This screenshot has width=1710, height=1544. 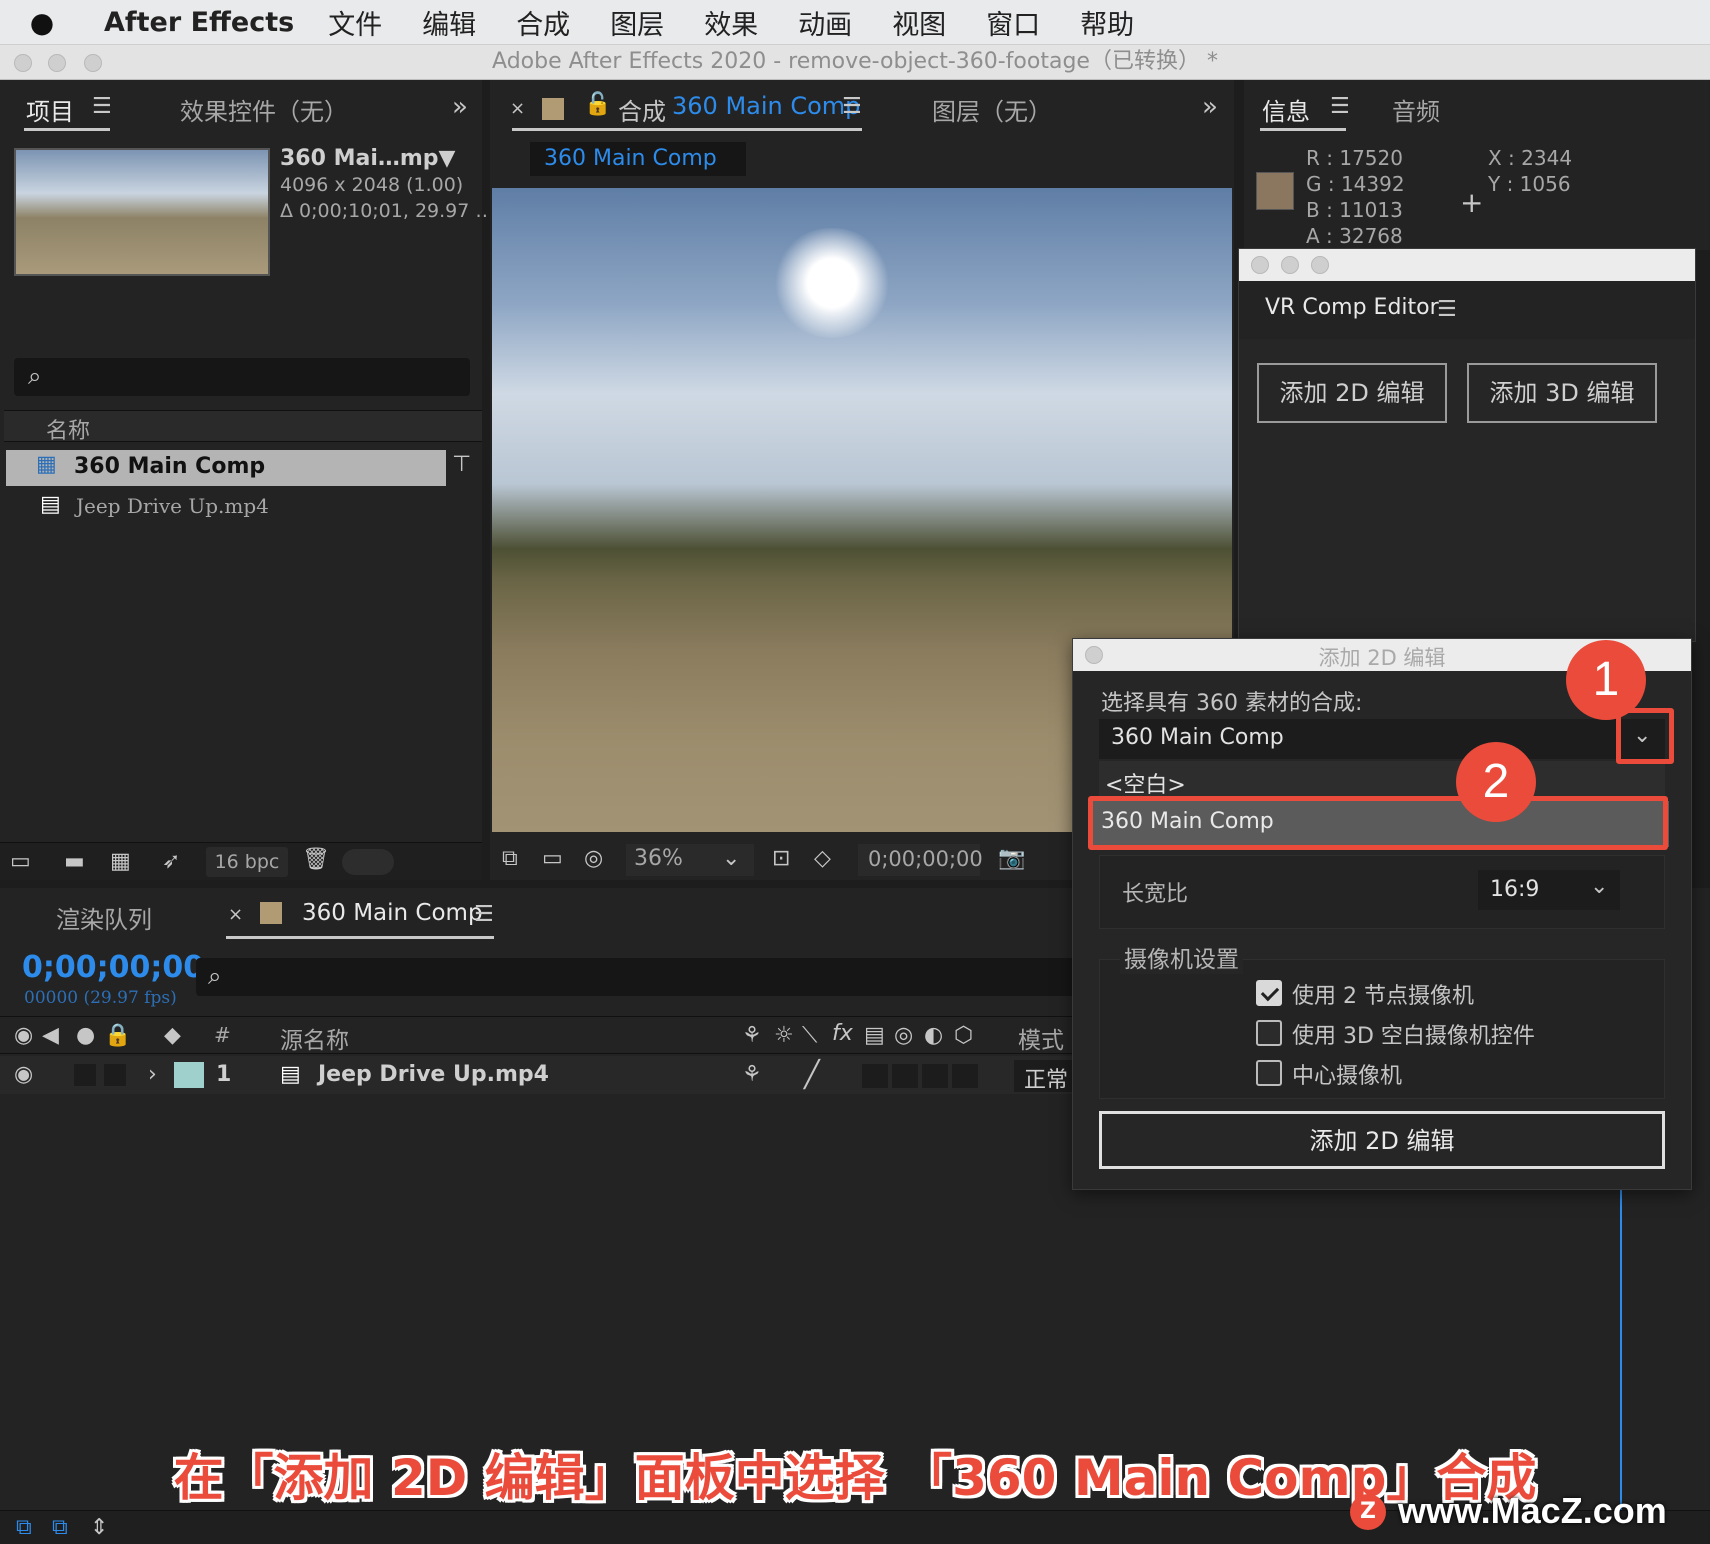 What do you see at coordinates (642, 109) in the screenshot?
I see `tab-comp-prefix: 合成` at bounding box center [642, 109].